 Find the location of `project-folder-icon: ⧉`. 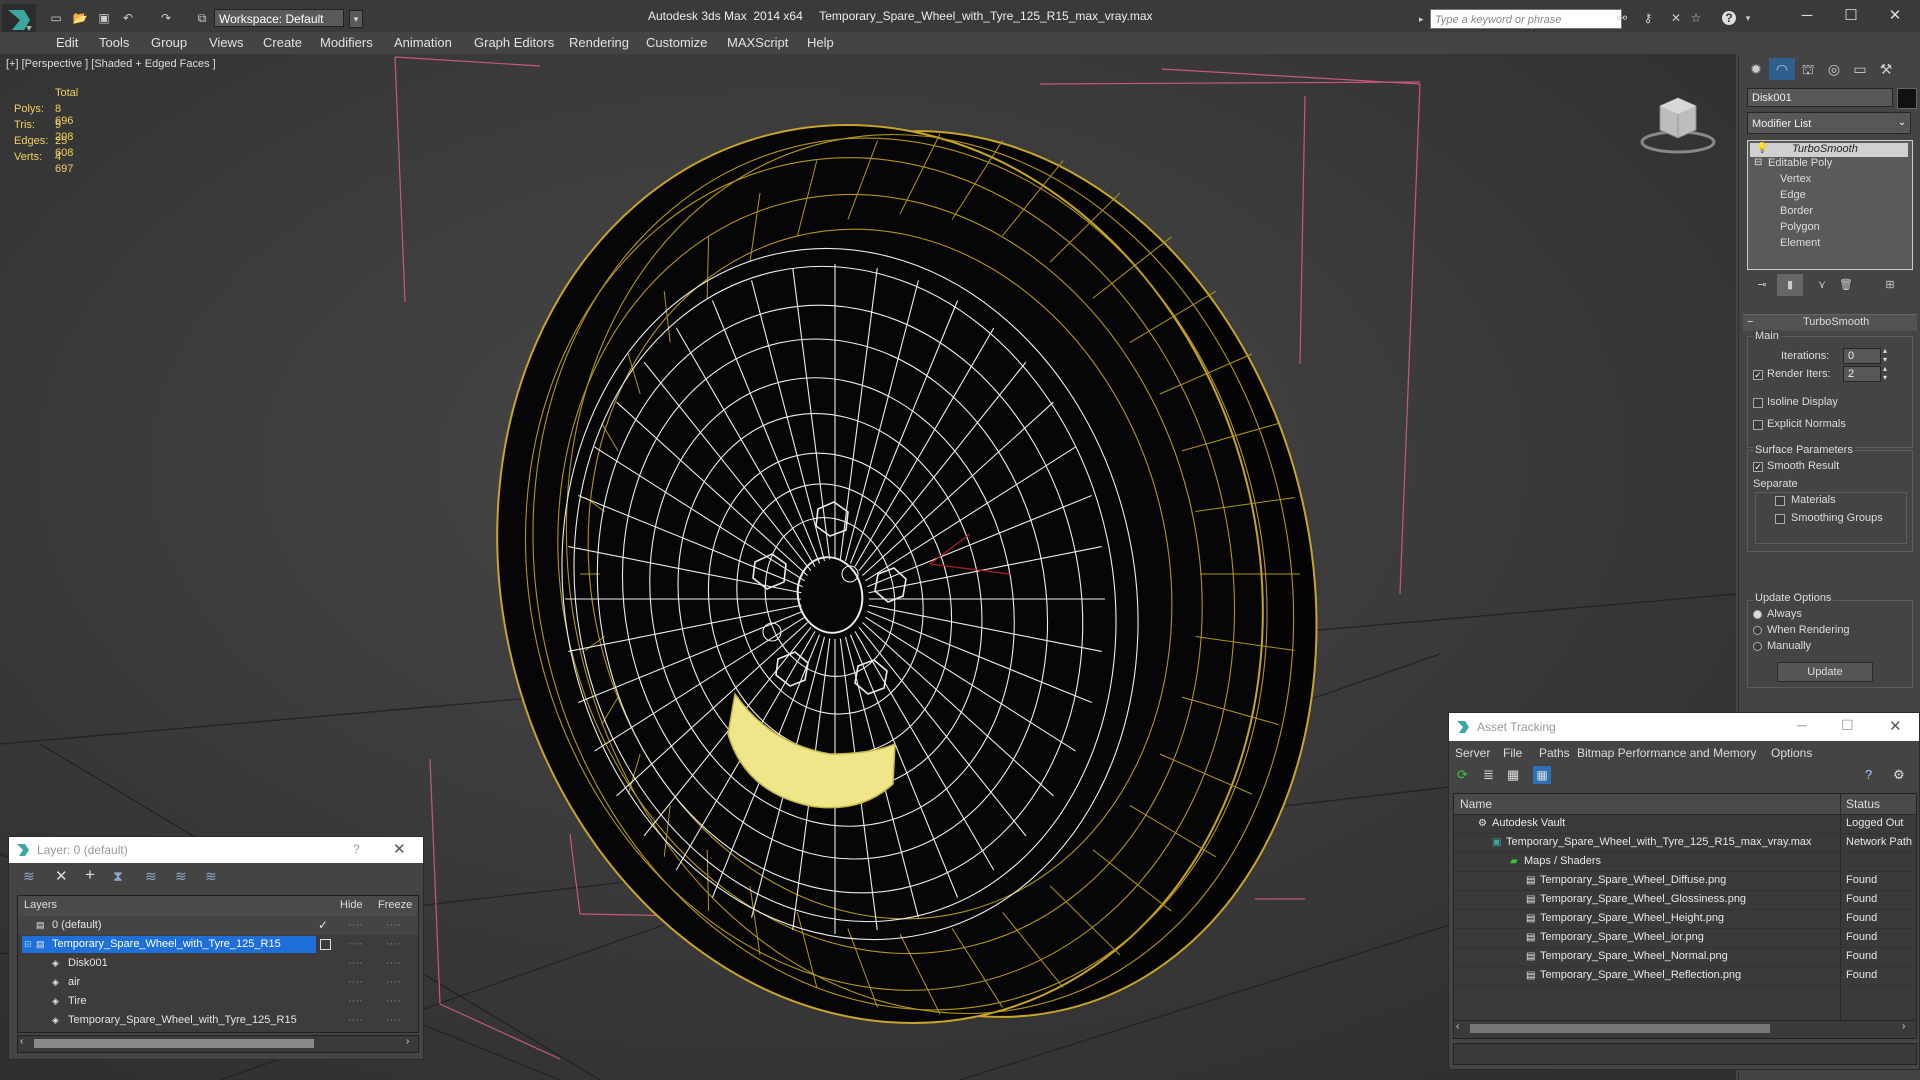

project-folder-icon: ⧉ is located at coordinates (202, 18).